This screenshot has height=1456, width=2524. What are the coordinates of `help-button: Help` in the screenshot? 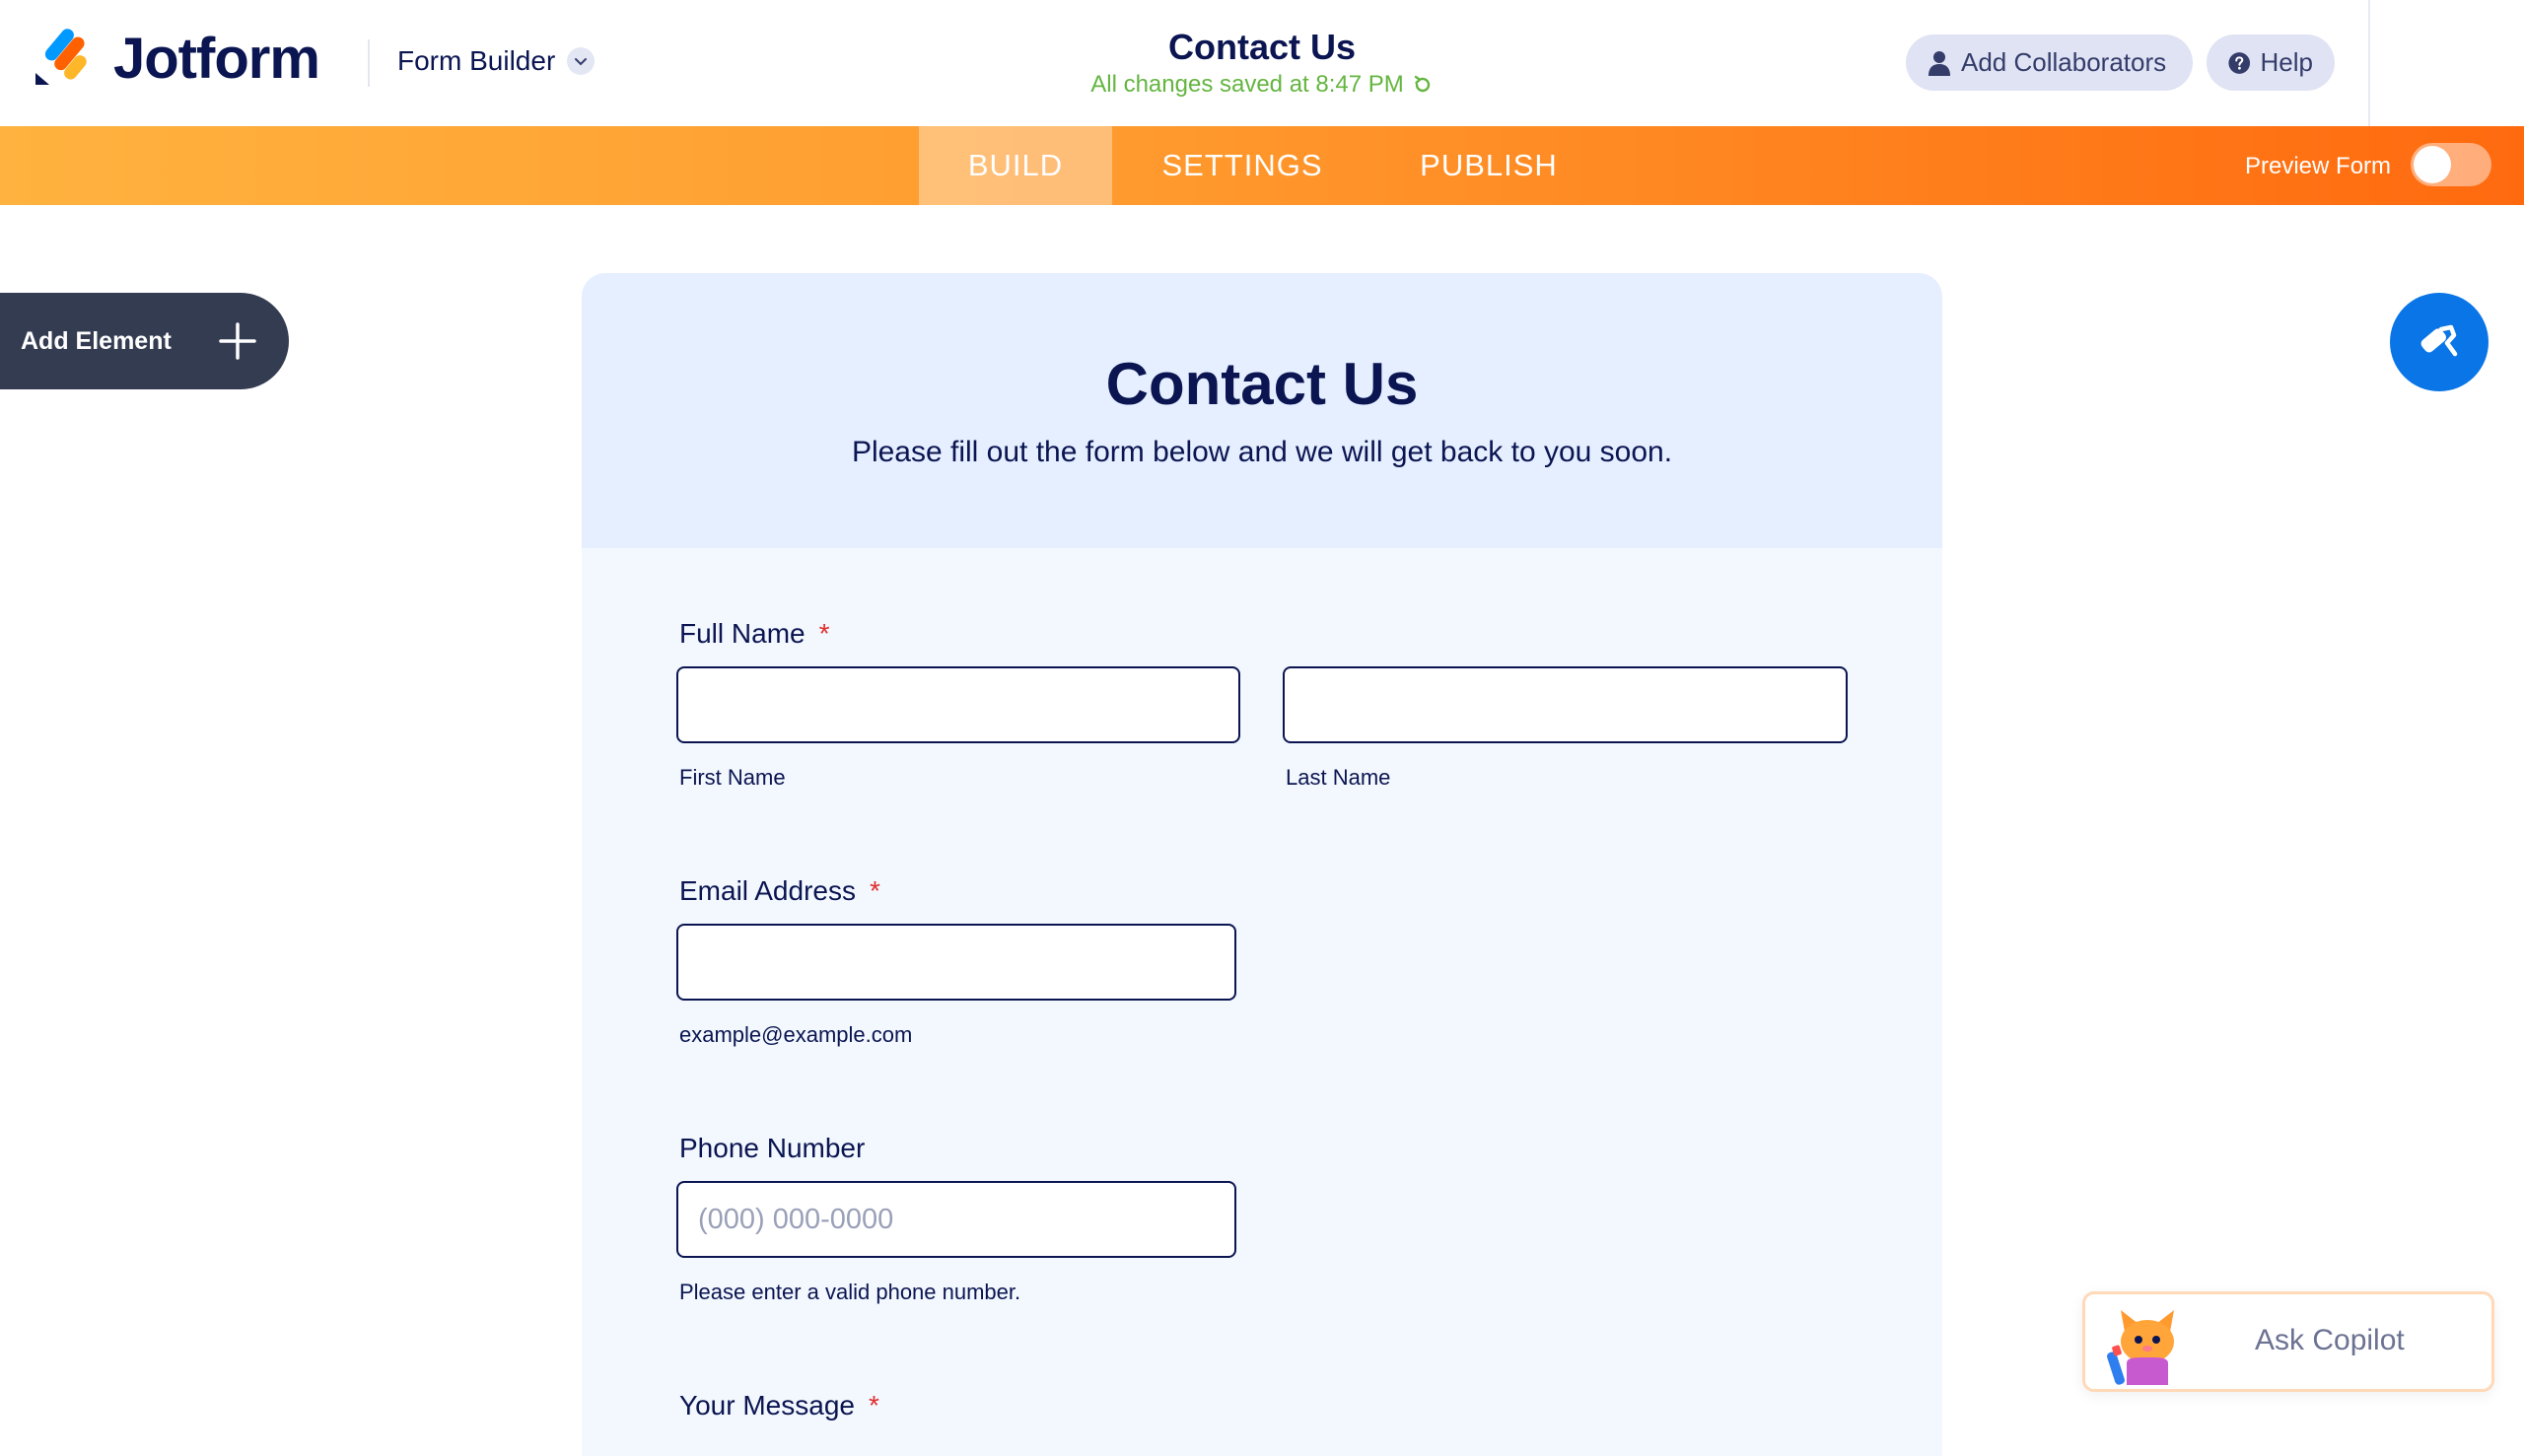 It's located at (2271, 63).